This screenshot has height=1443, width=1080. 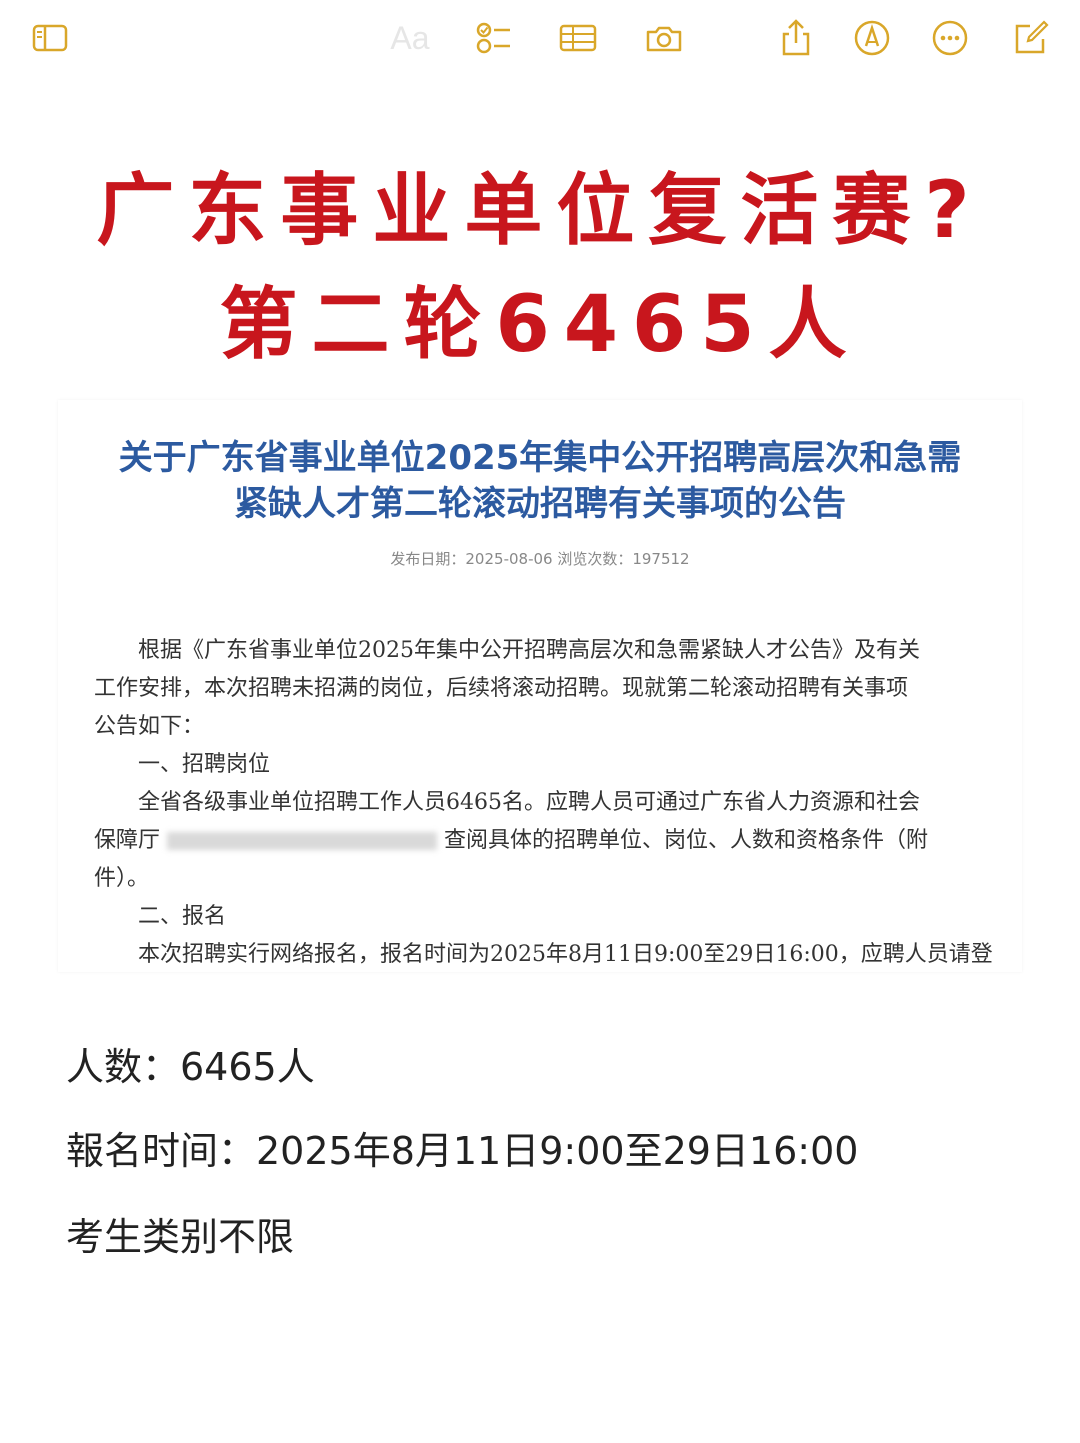 I want to click on announcement-line: 全省各级事业单位招聘工作人员6465名。应聘人员可通过广东省人力资源和社会, so click(x=507, y=802).